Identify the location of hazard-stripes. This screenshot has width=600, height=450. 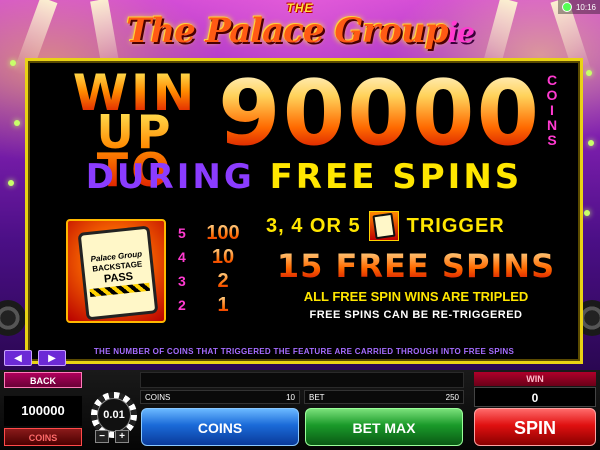
(119, 289).